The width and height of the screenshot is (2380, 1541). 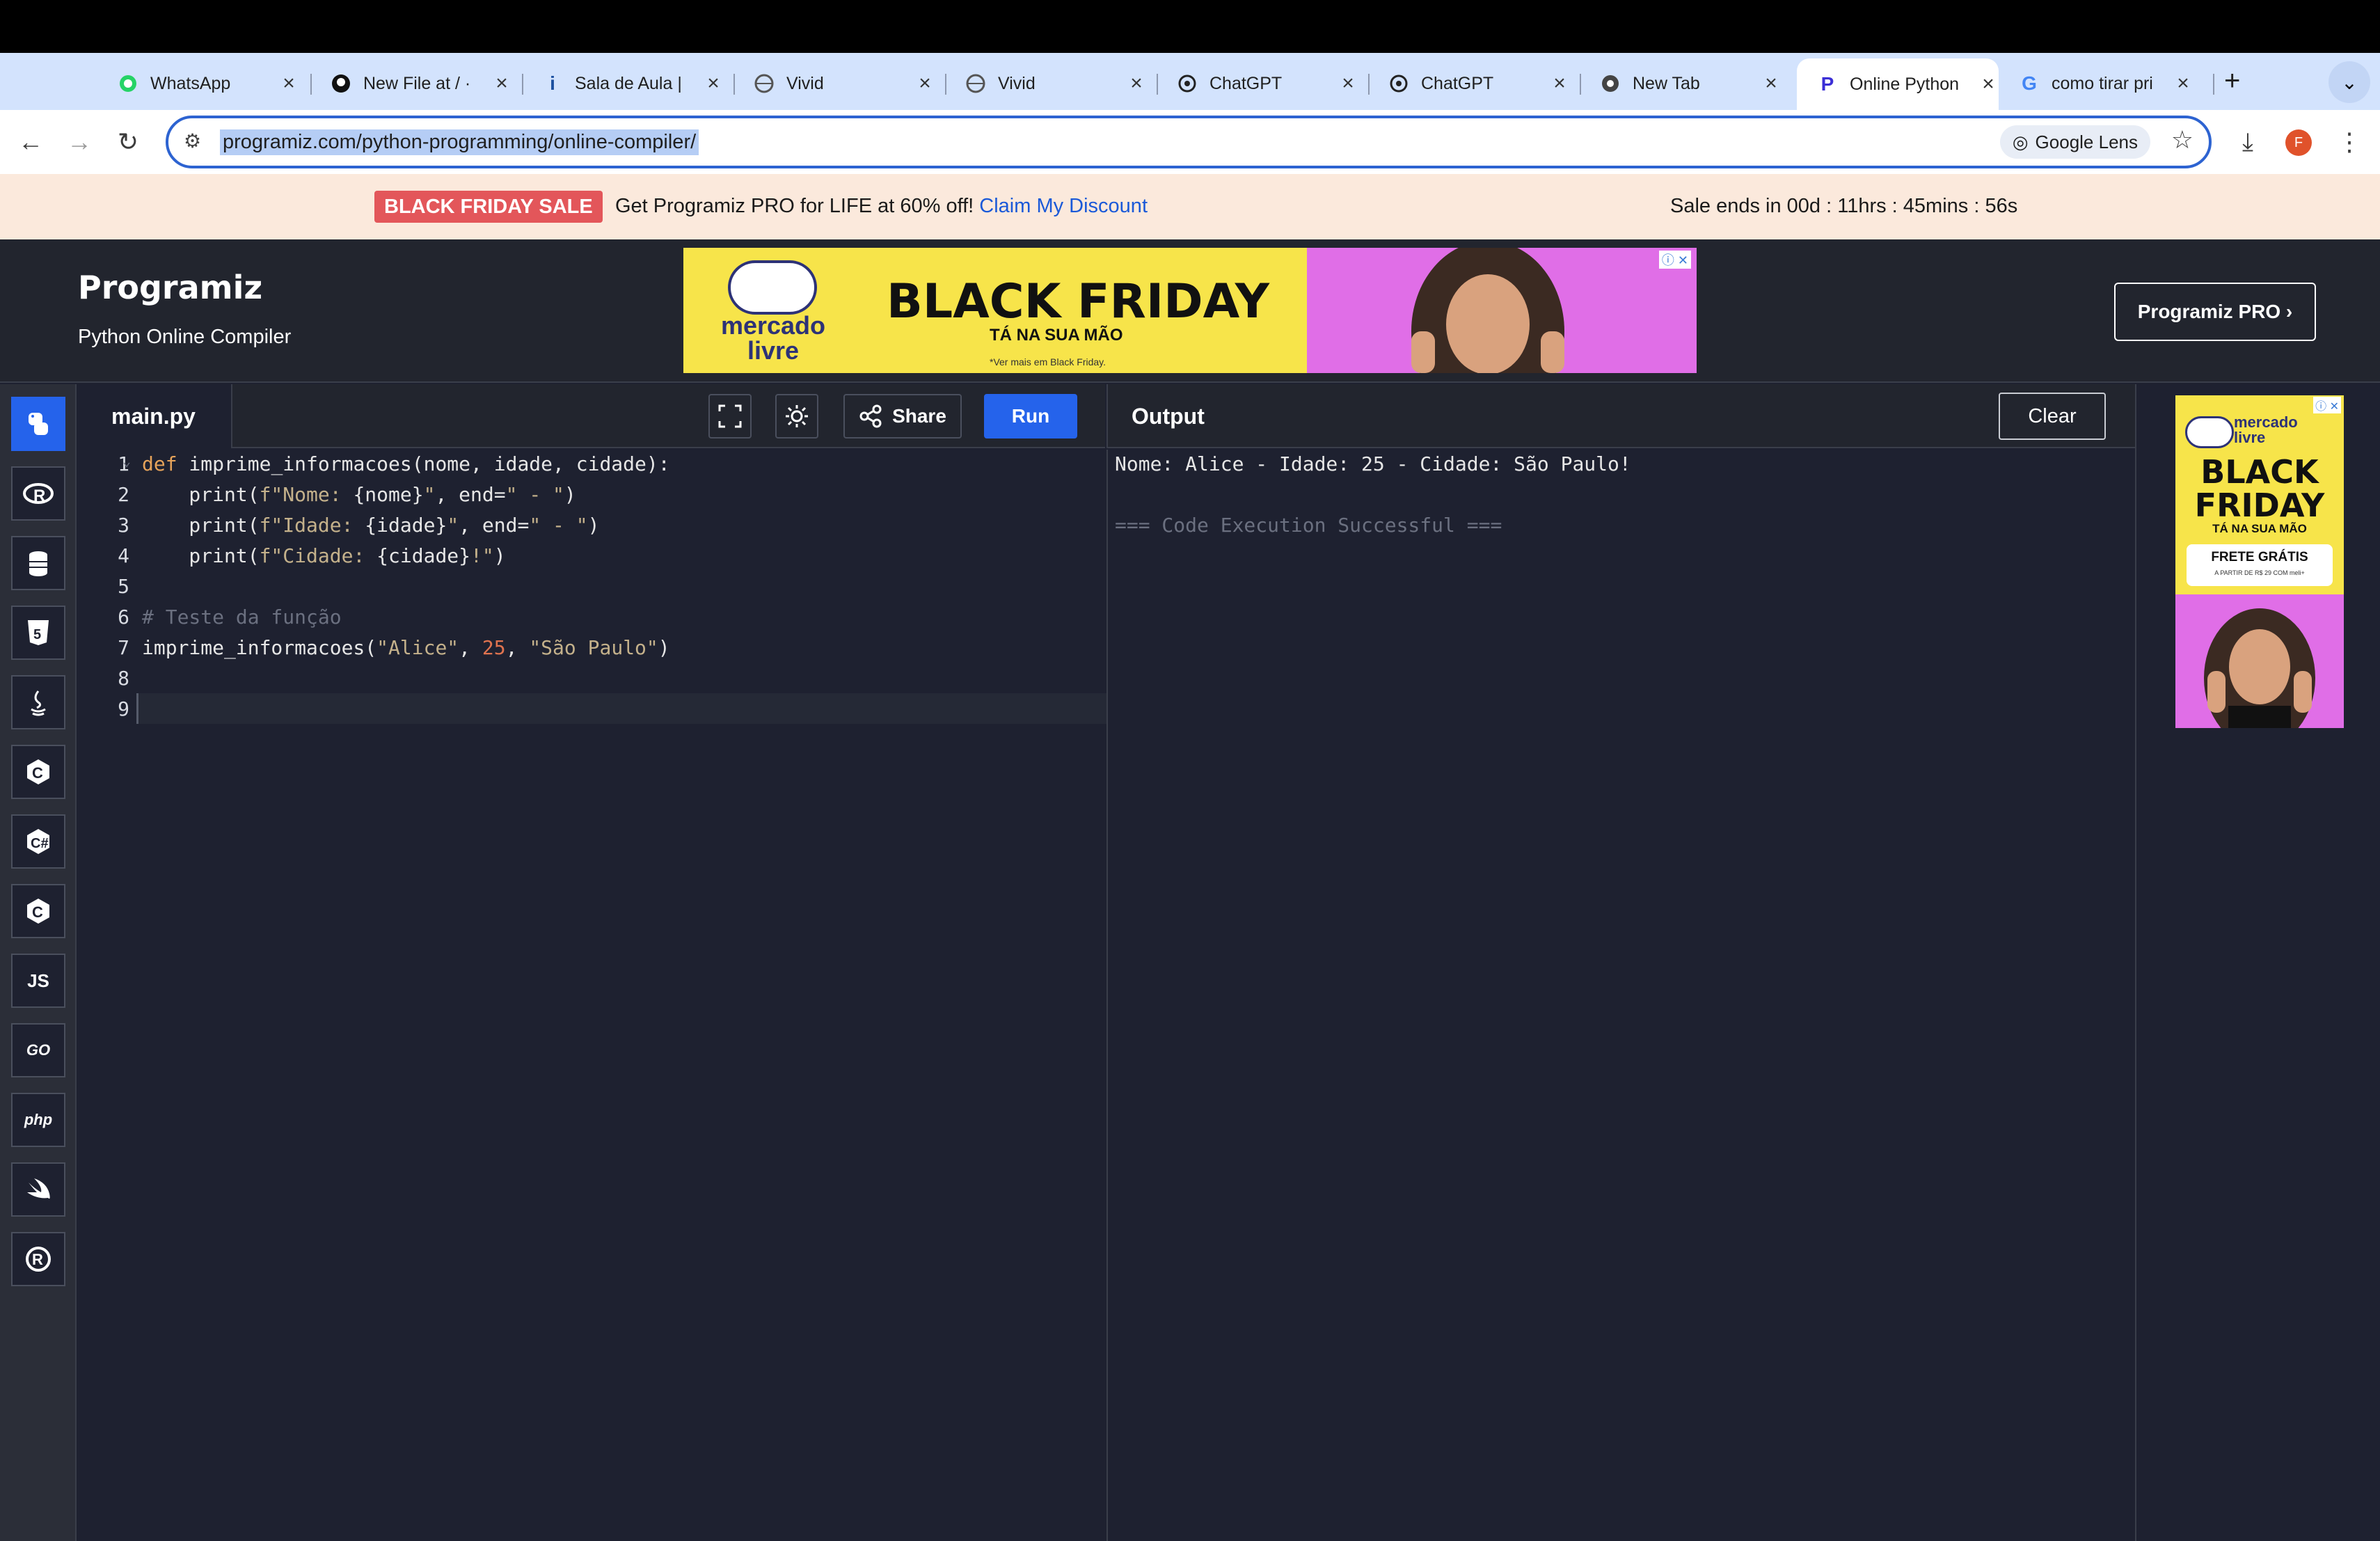 I want to click on fullscreen-button, so click(x=730, y=416).